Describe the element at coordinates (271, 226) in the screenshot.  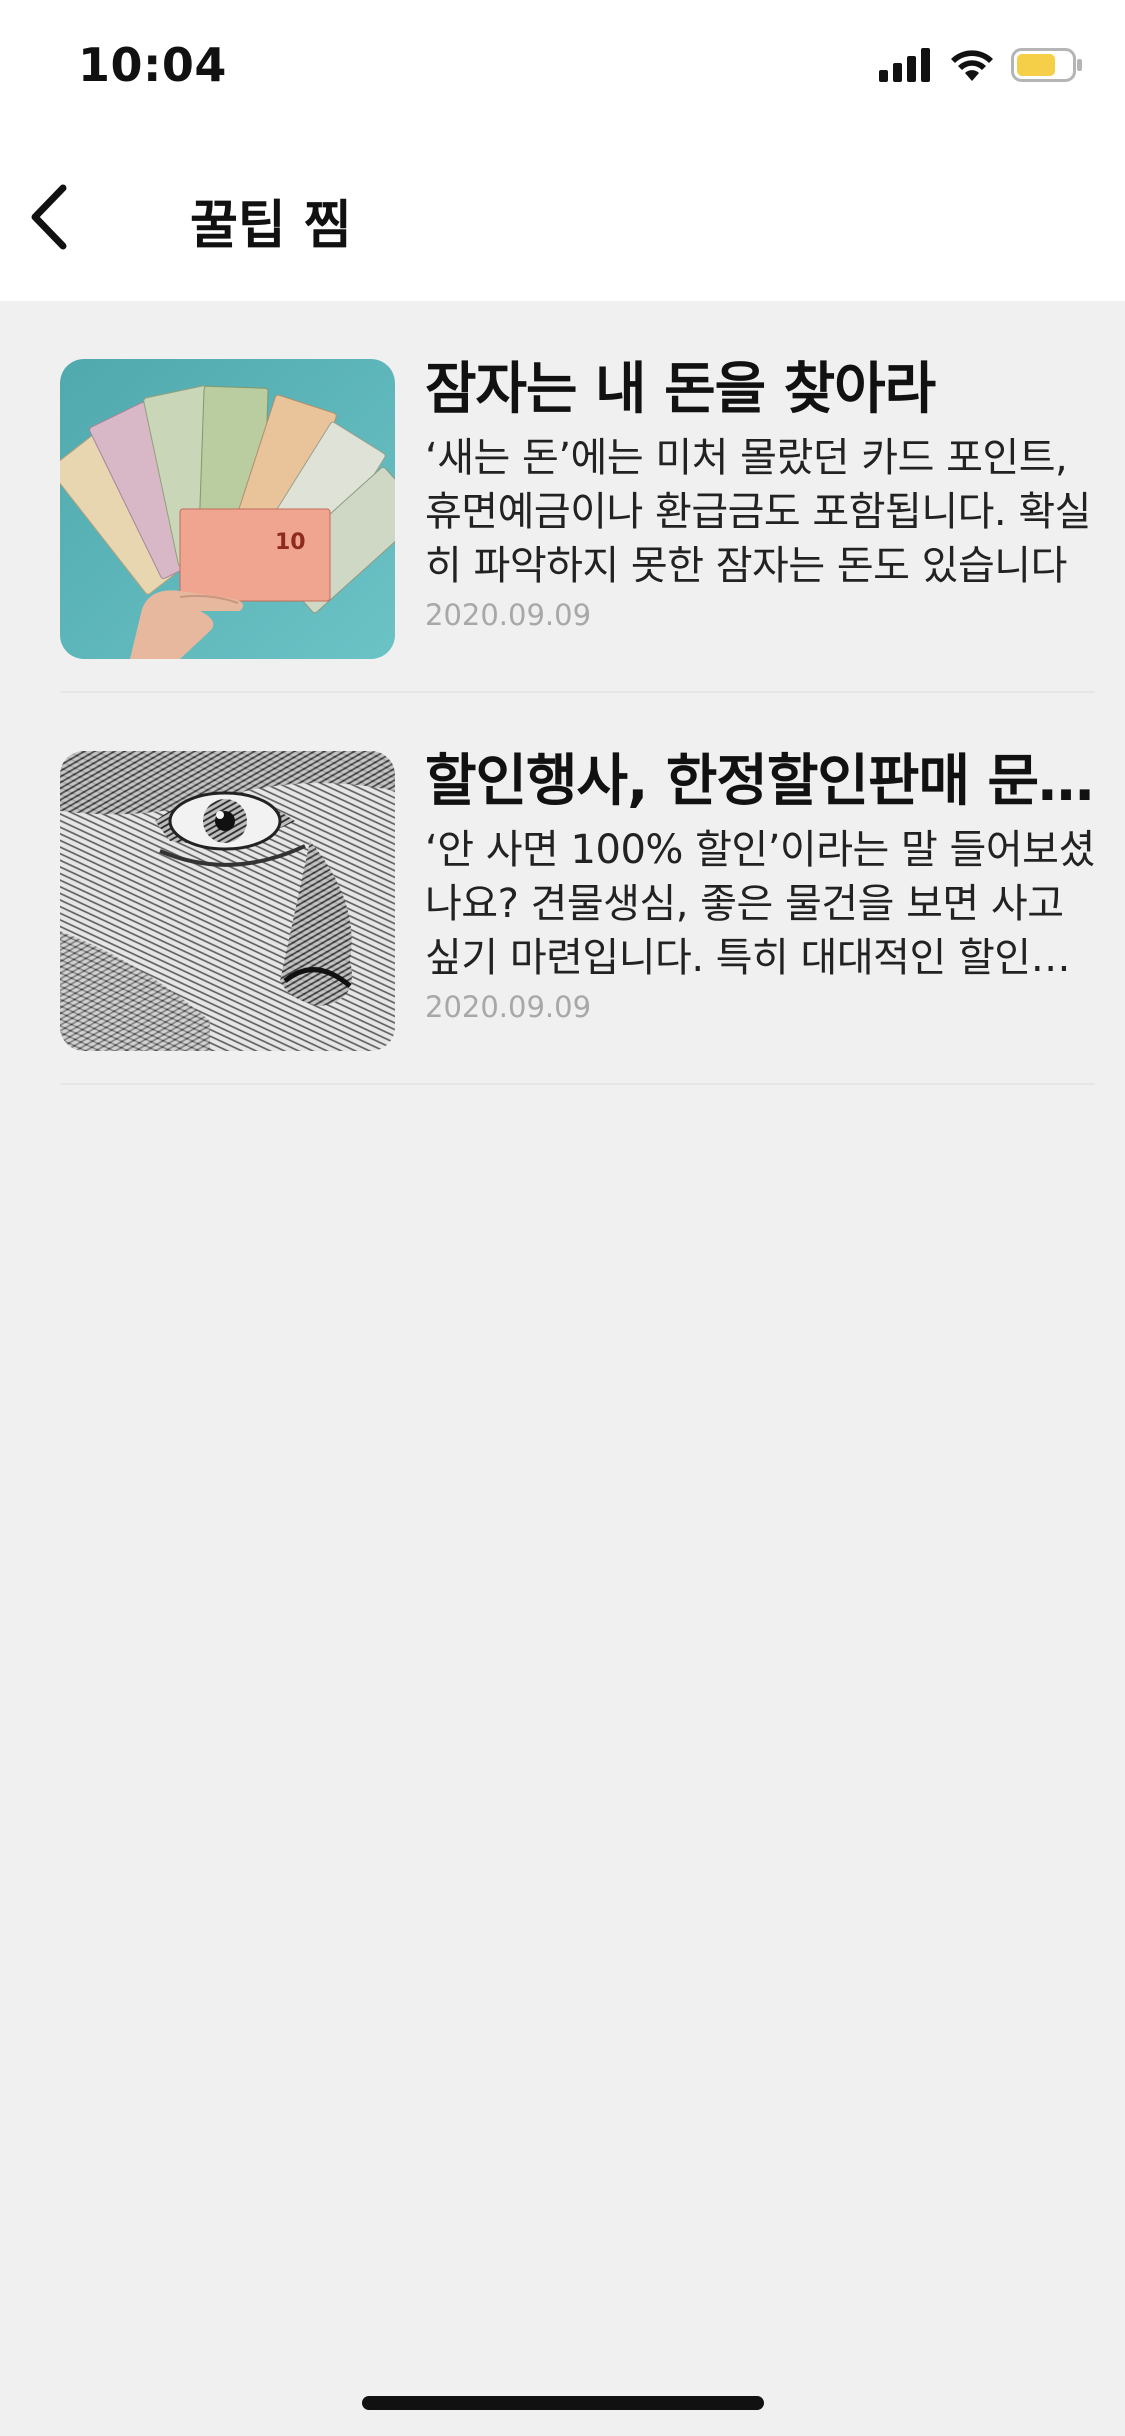
I see `page-title: 꿀팁 찜` at that location.